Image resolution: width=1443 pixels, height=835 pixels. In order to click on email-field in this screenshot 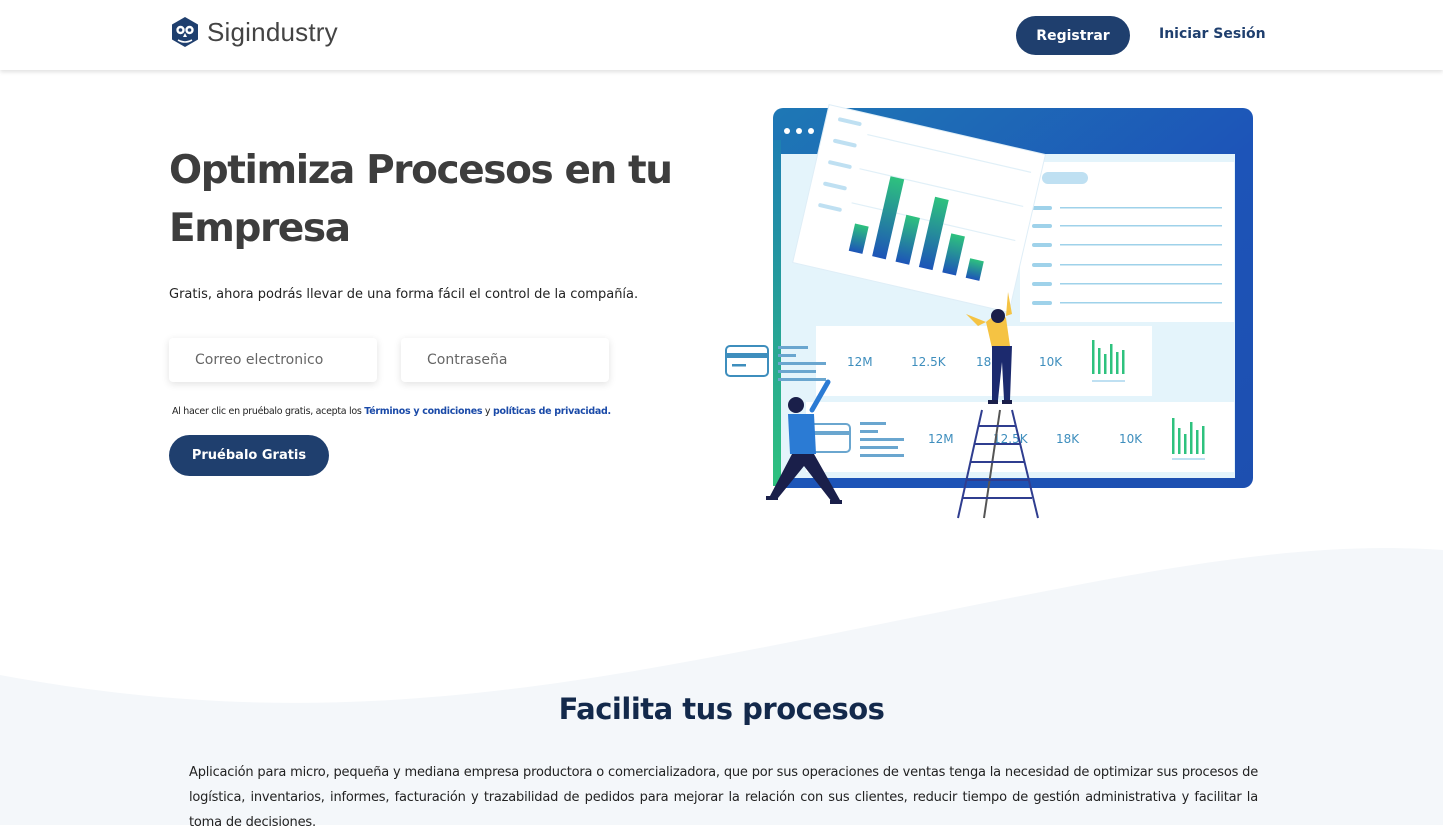, I will do `click(273, 360)`.